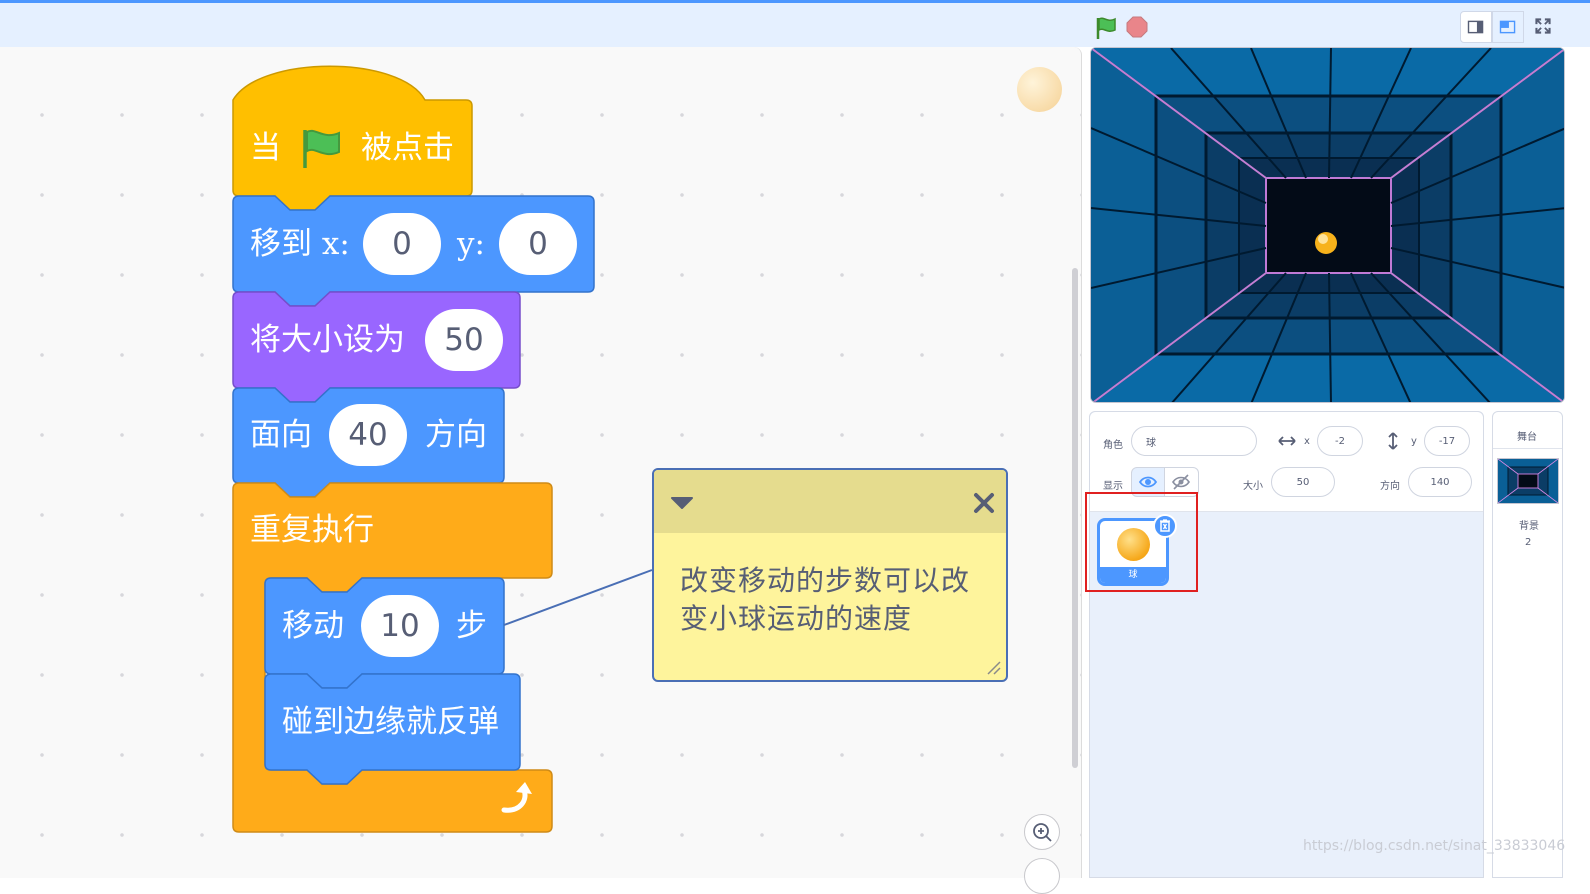 The width and height of the screenshot is (1590, 894). I want to click on normal-stage-button, so click(1508, 27).